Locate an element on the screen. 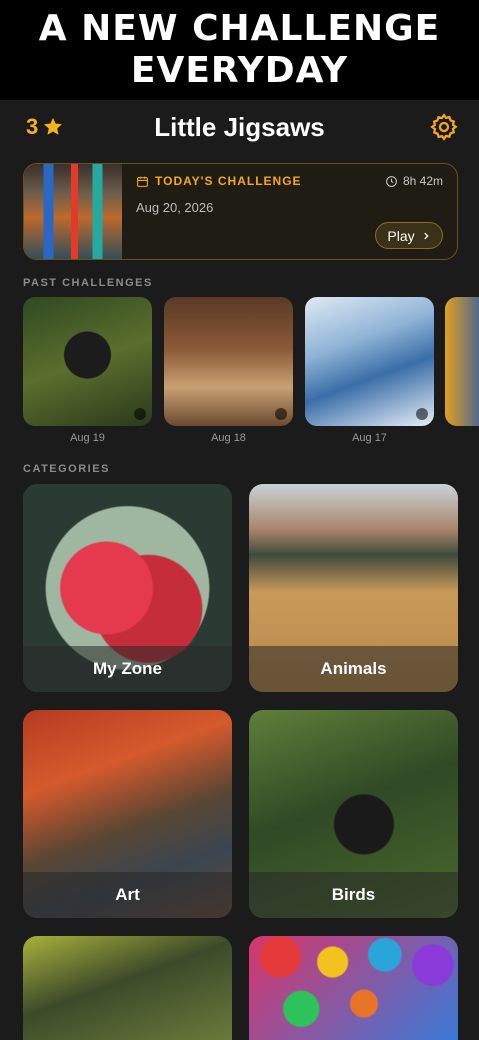 This screenshot has height=1040, width=479. app-header: 3 Little Jigsaws is located at coordinates (239, 130).